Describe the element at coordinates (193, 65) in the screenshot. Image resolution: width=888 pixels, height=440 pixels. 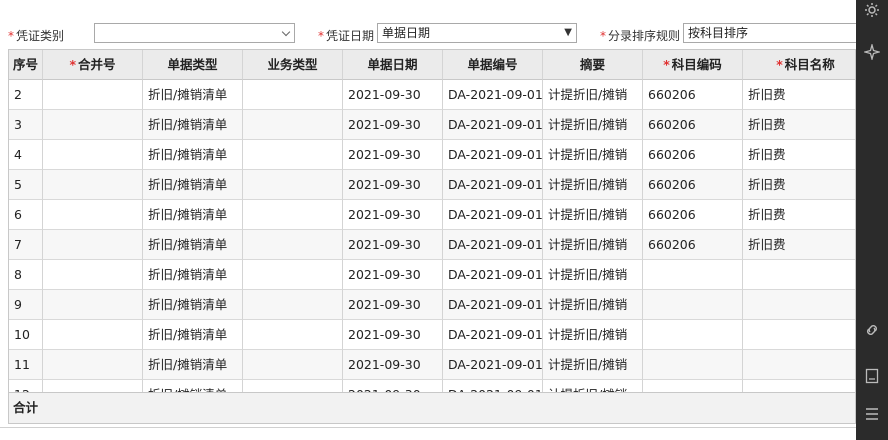
I see `col-header-doc-type: 单据类型` at that location.